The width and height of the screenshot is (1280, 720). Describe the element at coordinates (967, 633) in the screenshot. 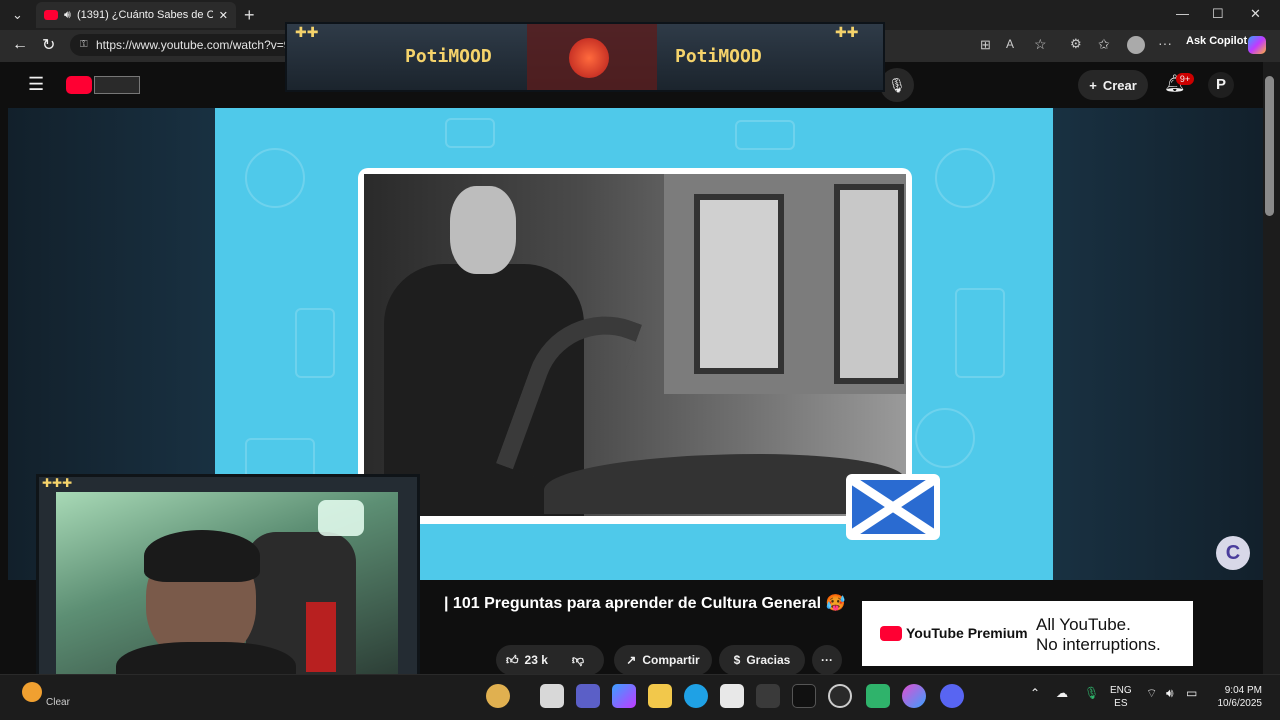

I see `premium-brand-label: YouTube Premium` at that location.